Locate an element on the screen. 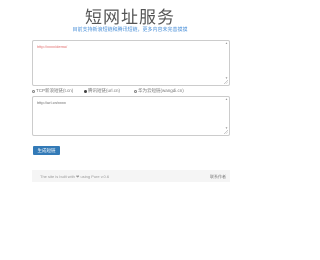  radio-selected-icon is located at coordinates (85, 91).